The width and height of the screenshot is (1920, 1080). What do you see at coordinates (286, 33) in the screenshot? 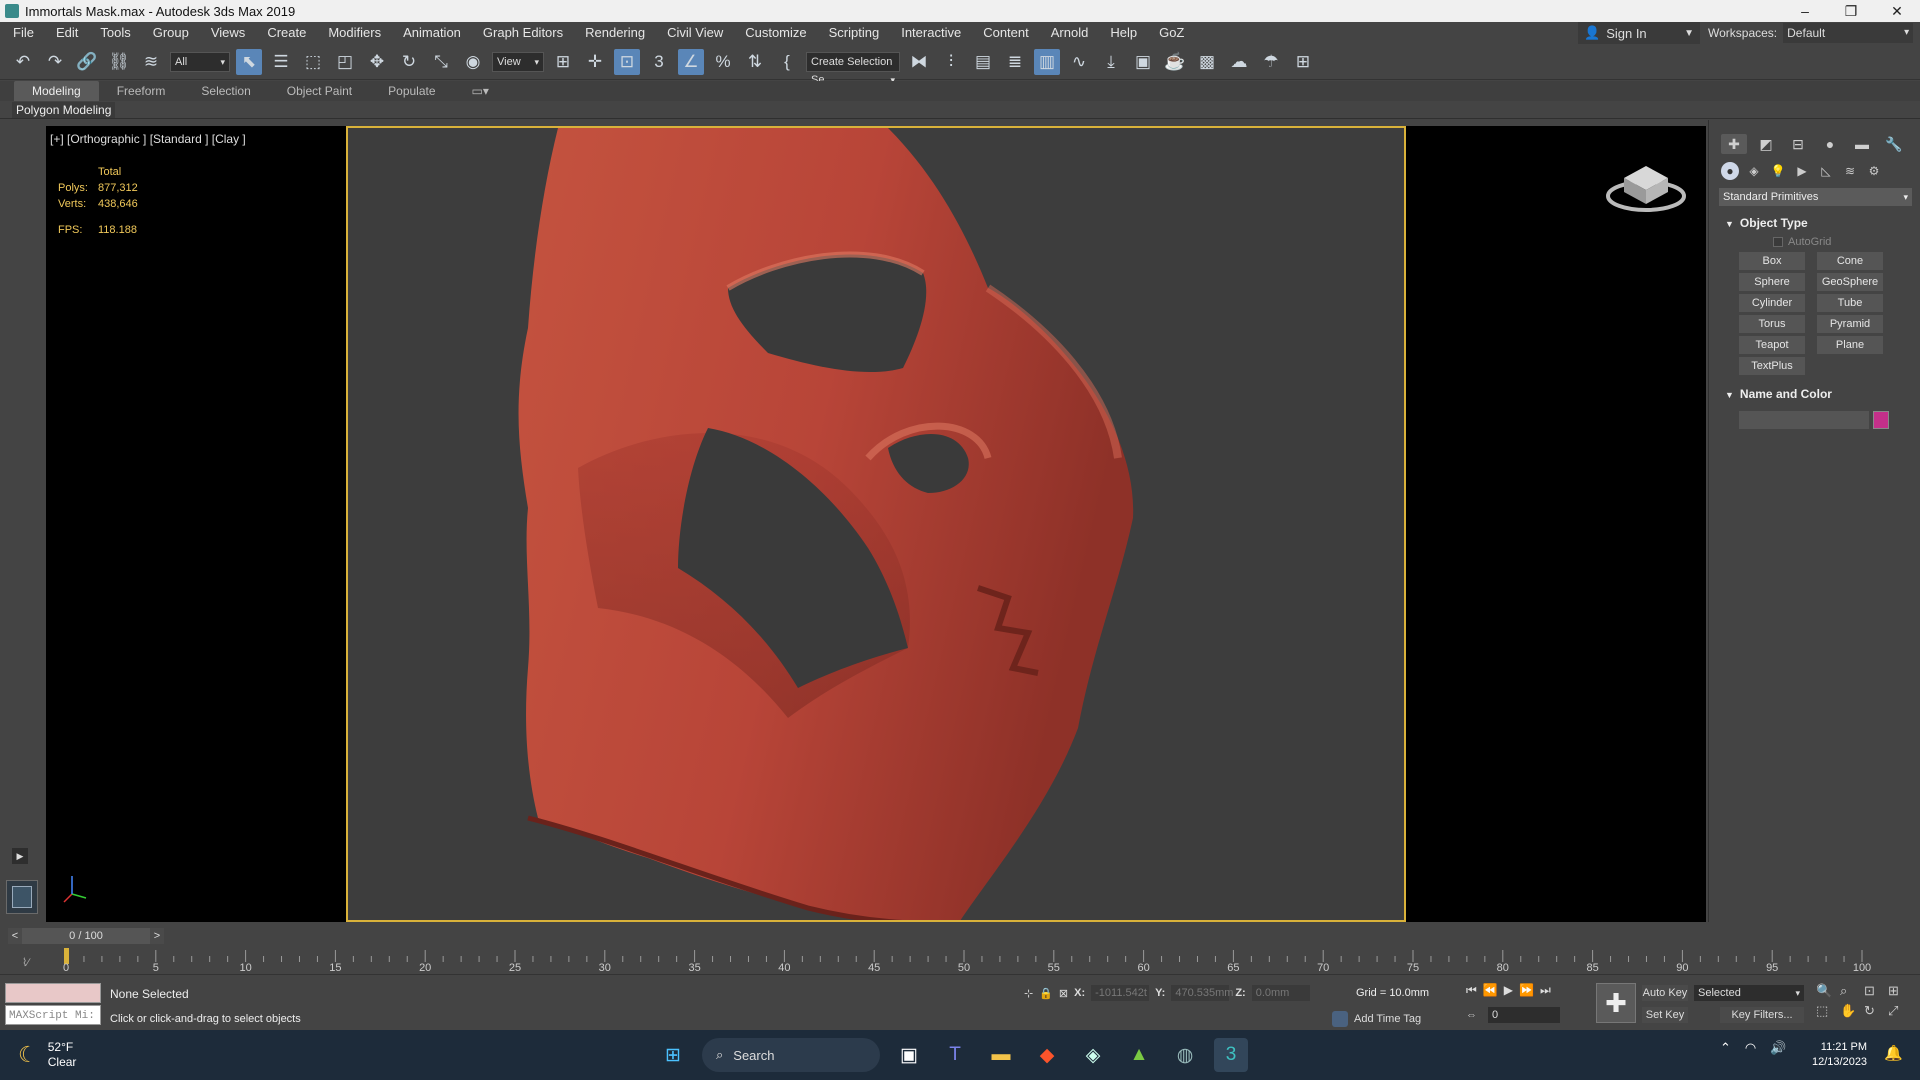
I see `menu-create: Create` at bounding box center [286, 33].